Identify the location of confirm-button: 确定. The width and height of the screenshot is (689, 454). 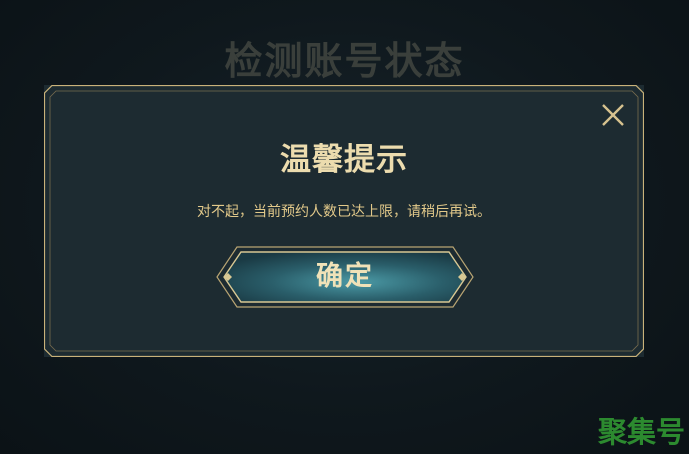
(345, 277).